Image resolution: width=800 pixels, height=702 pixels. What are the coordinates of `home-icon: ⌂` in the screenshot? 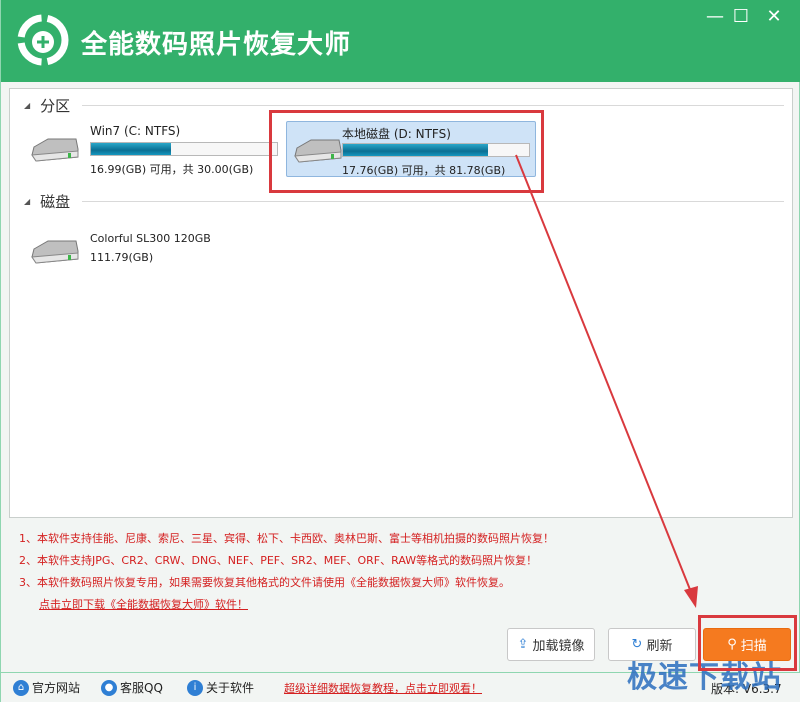 It's located at (21, 687).